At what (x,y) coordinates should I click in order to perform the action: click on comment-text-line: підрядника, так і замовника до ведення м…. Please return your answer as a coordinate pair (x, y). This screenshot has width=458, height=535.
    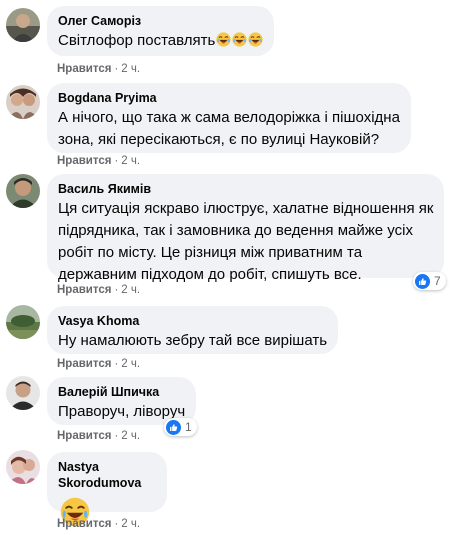
    Looking at the image, I should click on (235, 230).